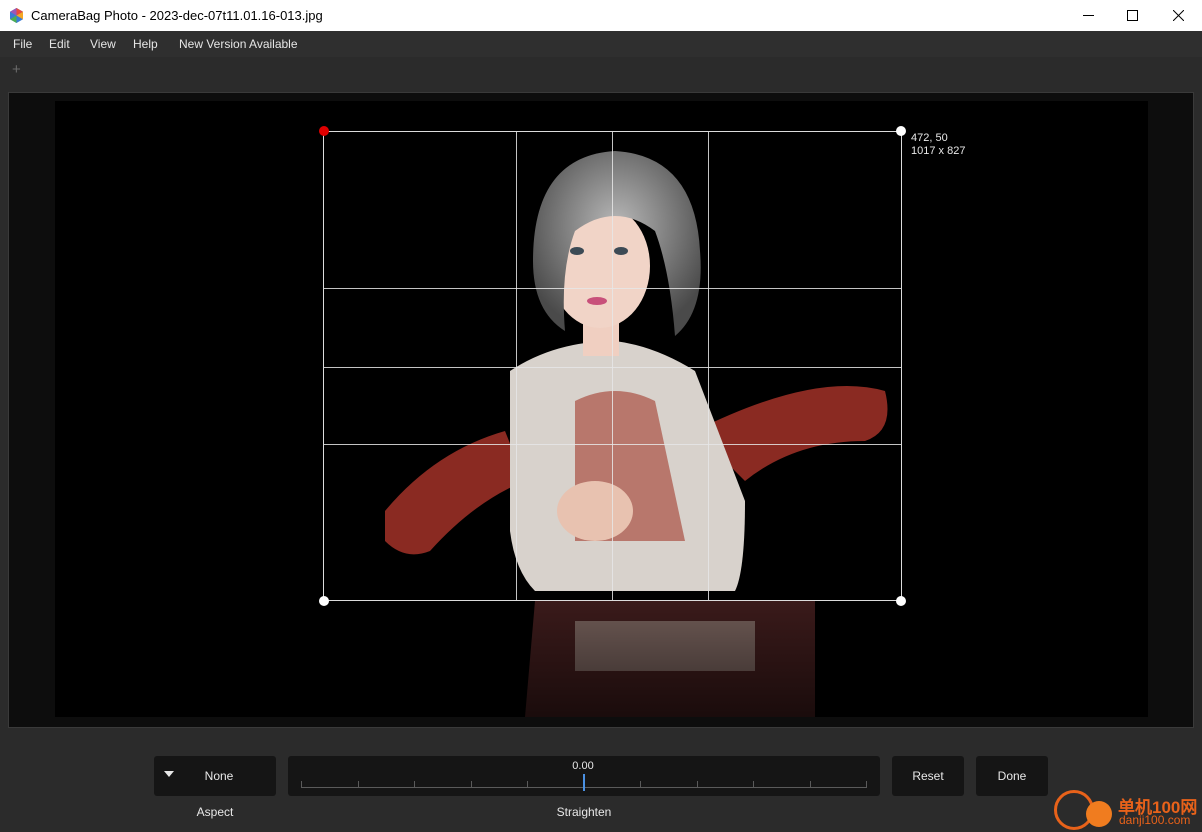 The width and height of the screenshot is (1202, 832). What do you see at coordinates (583, 766) in the screenshot?
I see `straighten-value: 0.00` at bounding box center [583, 766].